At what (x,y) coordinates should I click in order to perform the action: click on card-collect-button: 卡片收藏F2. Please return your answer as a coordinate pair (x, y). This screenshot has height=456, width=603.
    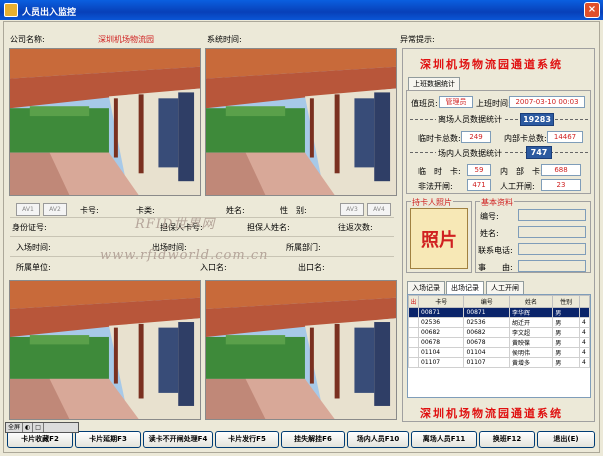
    Looking at the image, I should click on (40, 439).